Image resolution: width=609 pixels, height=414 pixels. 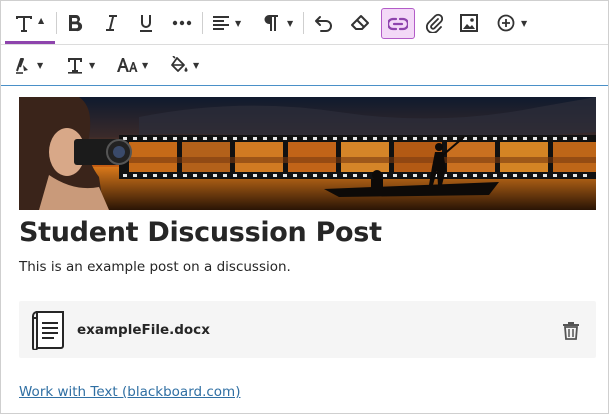 What do you see at coordinates (571, 332) in the screenshot?
I see `trash-icon` at bounding box center [571, 332].